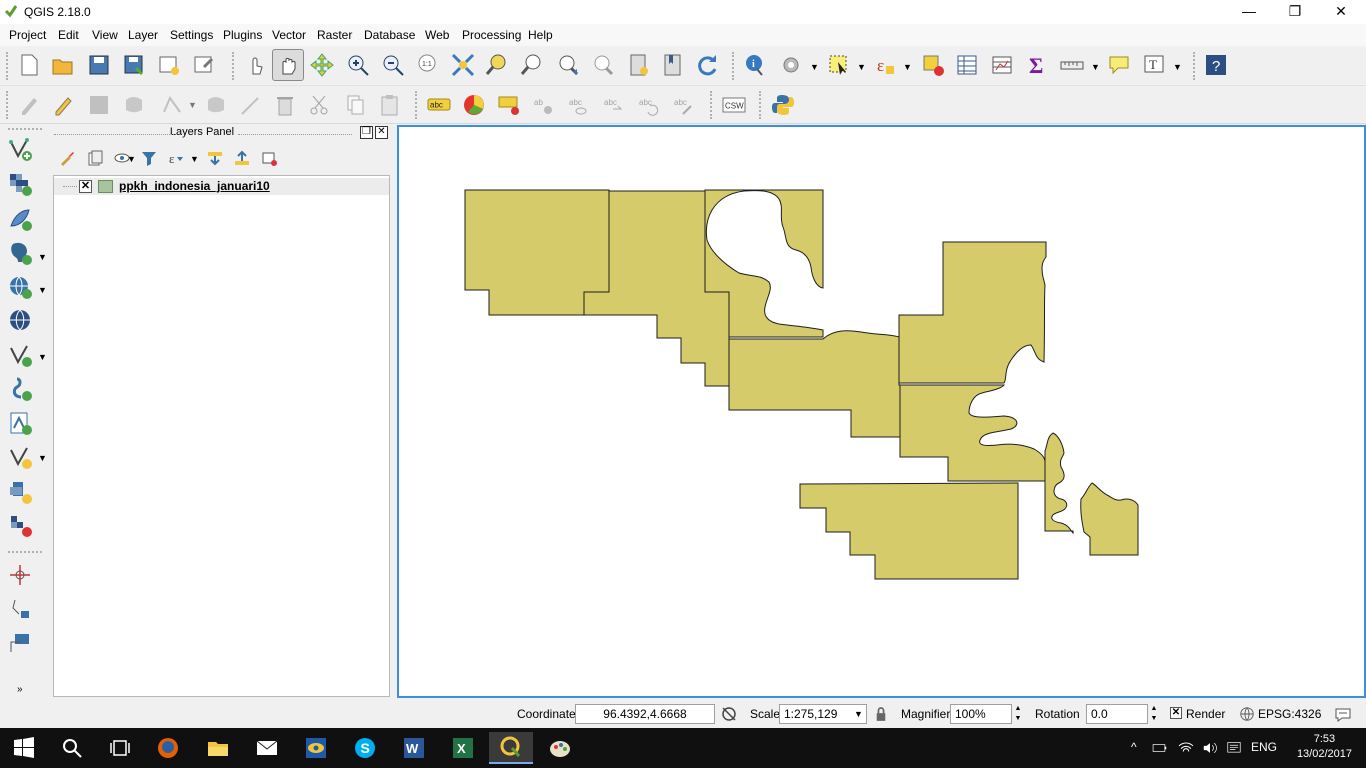 This screenshot has height=768, width=1366. What do you see at coordinates (366, 132) in the screenshot?
I see `float-panel-button: ❐` at bounding box center [366, 132].